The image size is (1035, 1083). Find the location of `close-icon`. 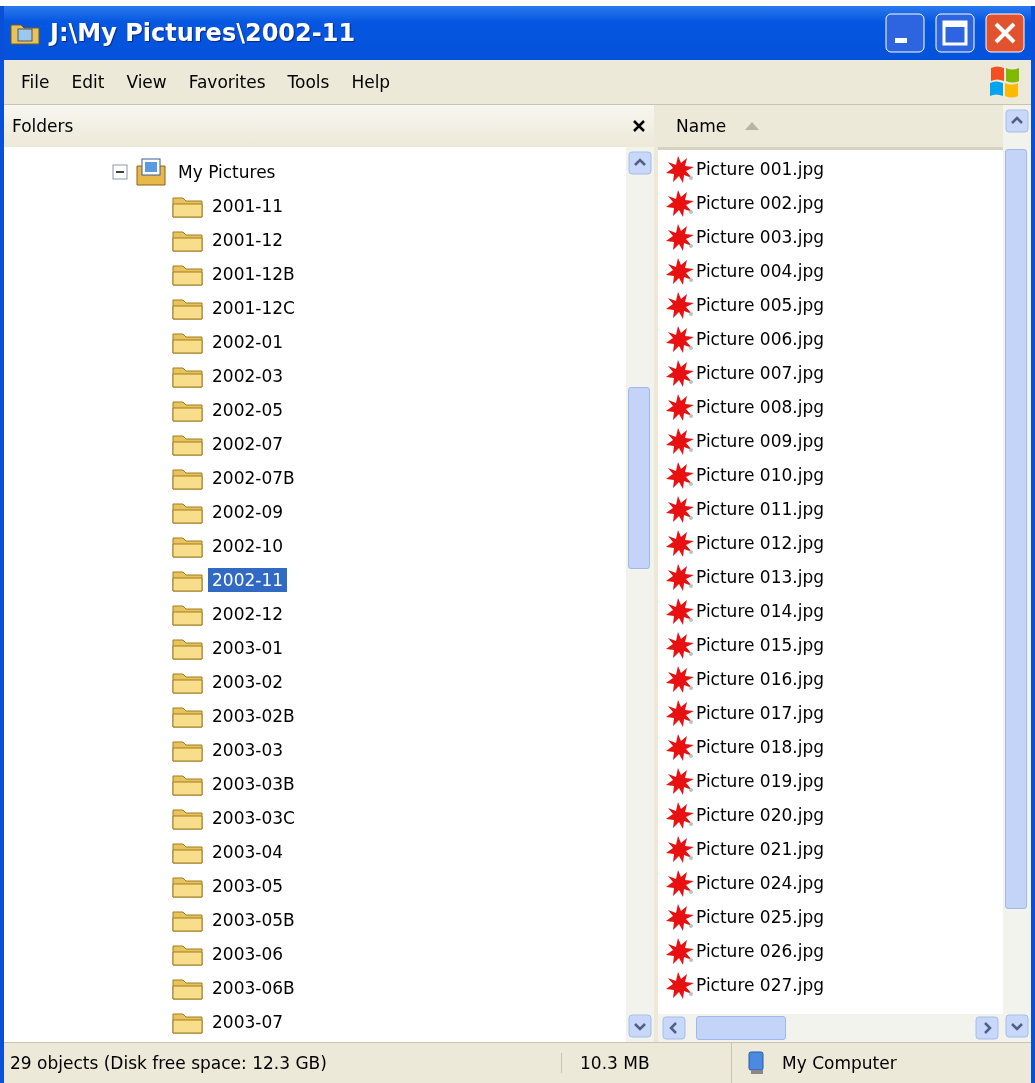

close-icon is located at coordinates (639, 126).